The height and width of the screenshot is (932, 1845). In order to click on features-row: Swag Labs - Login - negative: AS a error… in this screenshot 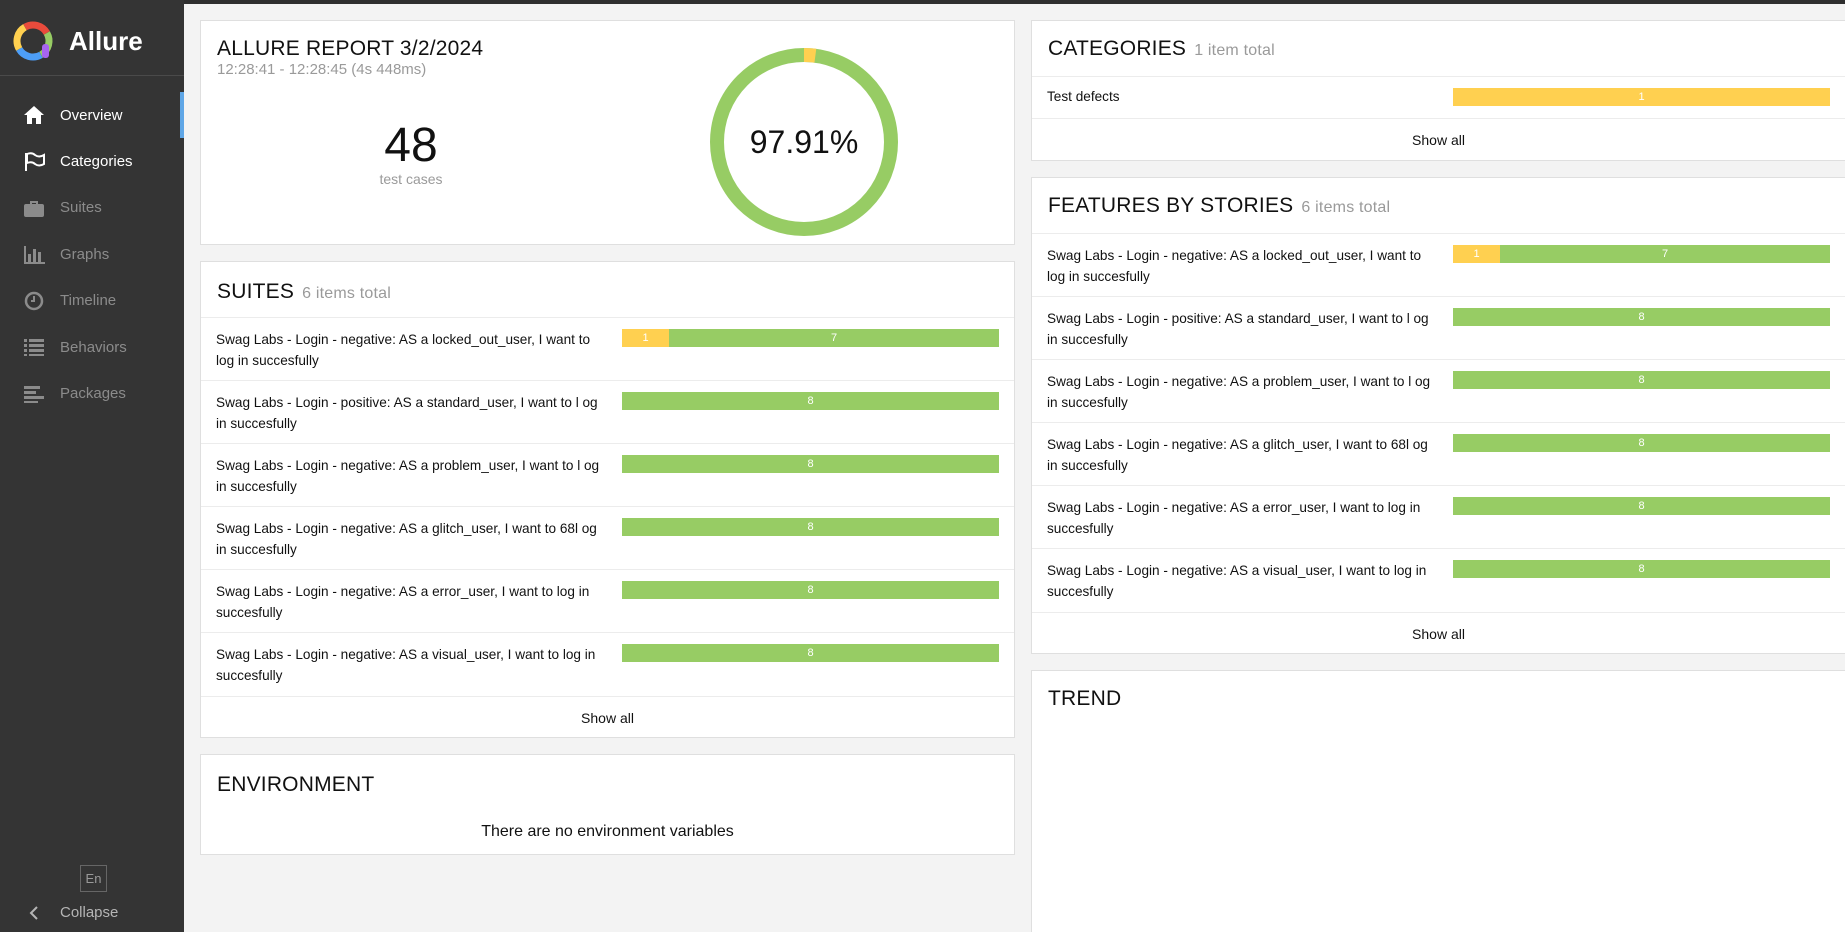, I will do `click(1438, 516)`.